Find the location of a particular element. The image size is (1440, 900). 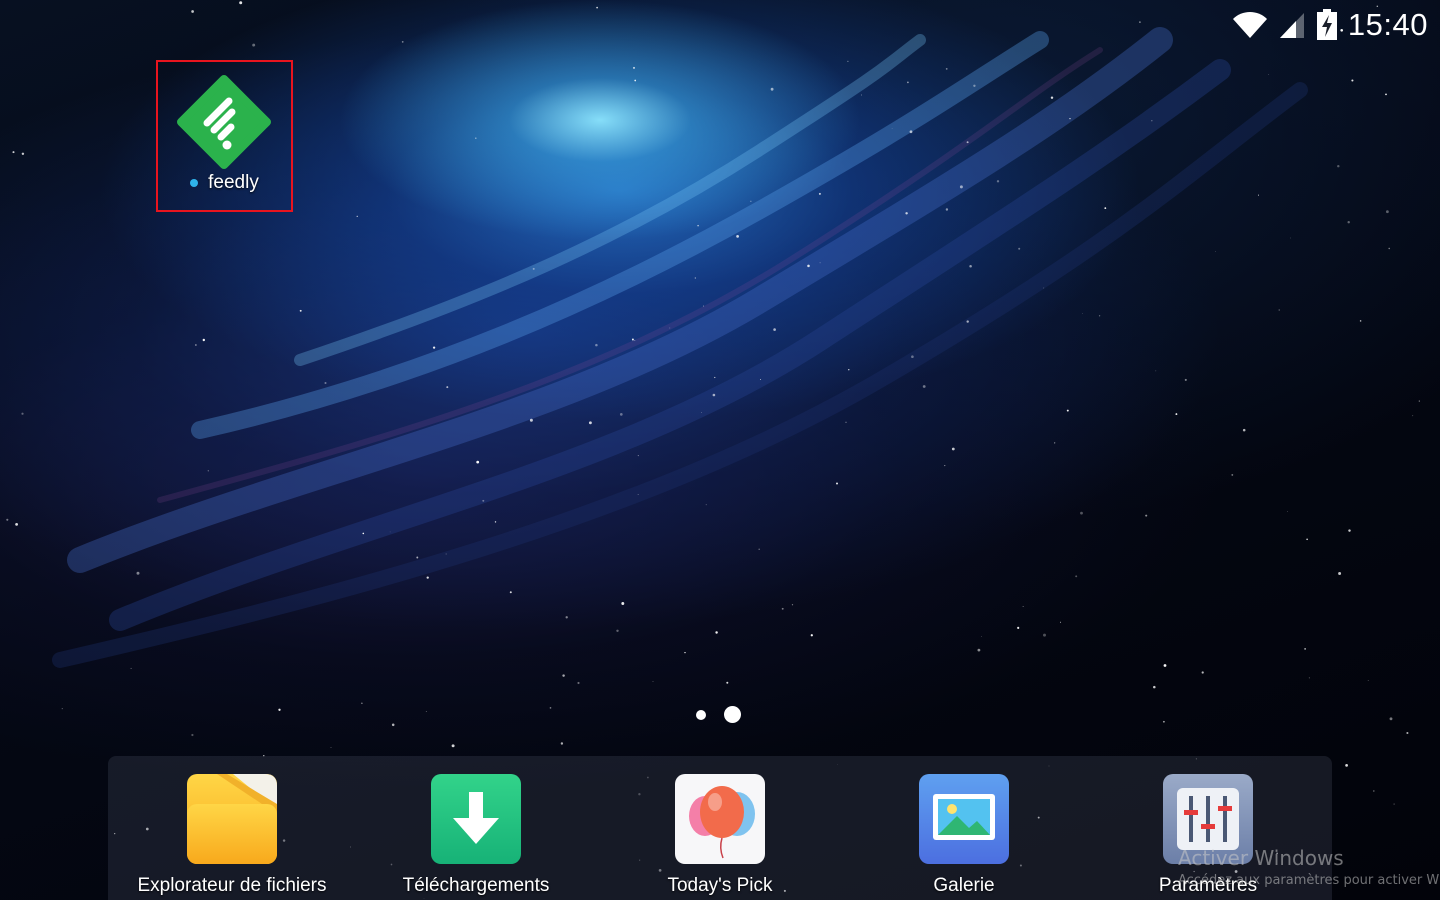

dock-app-downloads: Téléchargements is located at coordinates (476, 837).